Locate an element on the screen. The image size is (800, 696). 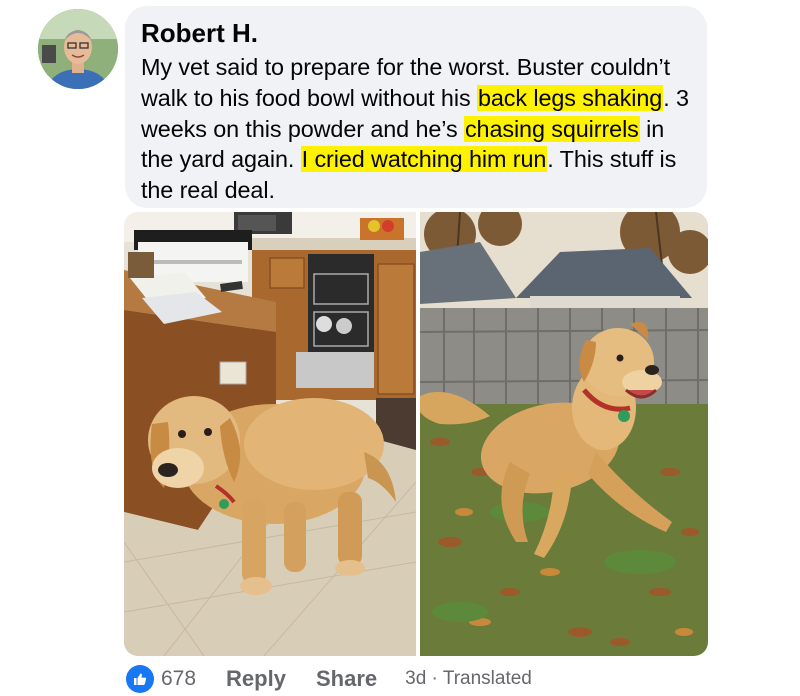
reply-button: Reply is located at coordinates (256, 679).